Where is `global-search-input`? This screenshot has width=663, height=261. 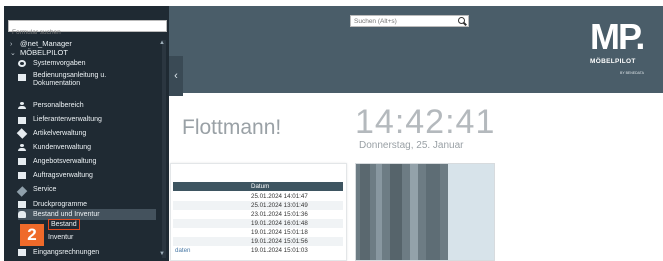 global-search-input is located at coordinates (403, 21).